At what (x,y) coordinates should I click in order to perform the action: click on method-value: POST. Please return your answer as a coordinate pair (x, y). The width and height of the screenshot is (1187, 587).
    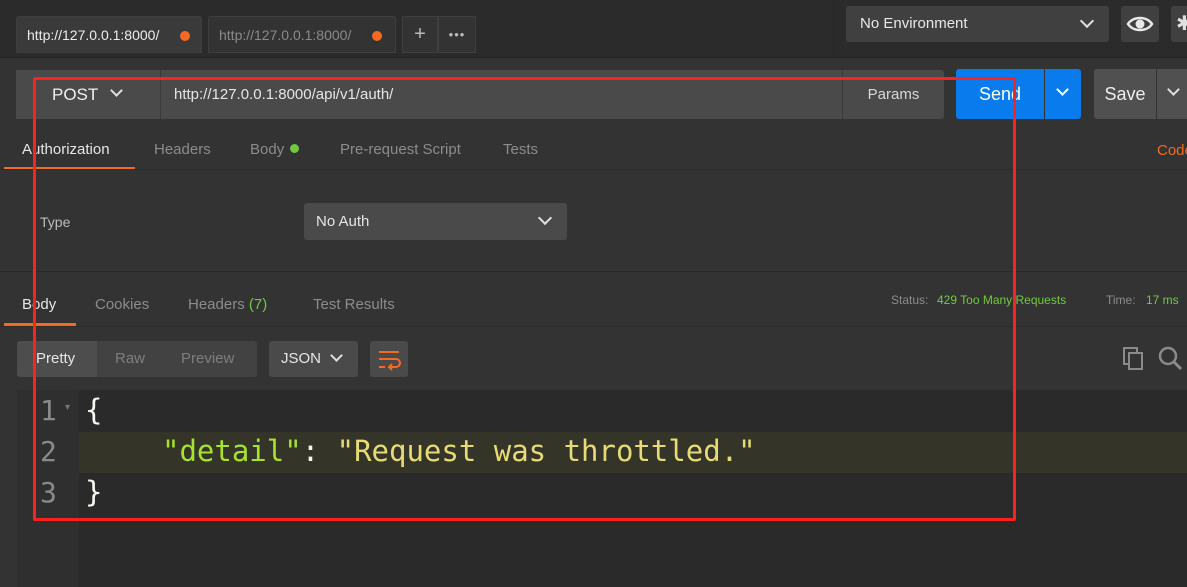
    Looking at the image, I should click on (75, 94).